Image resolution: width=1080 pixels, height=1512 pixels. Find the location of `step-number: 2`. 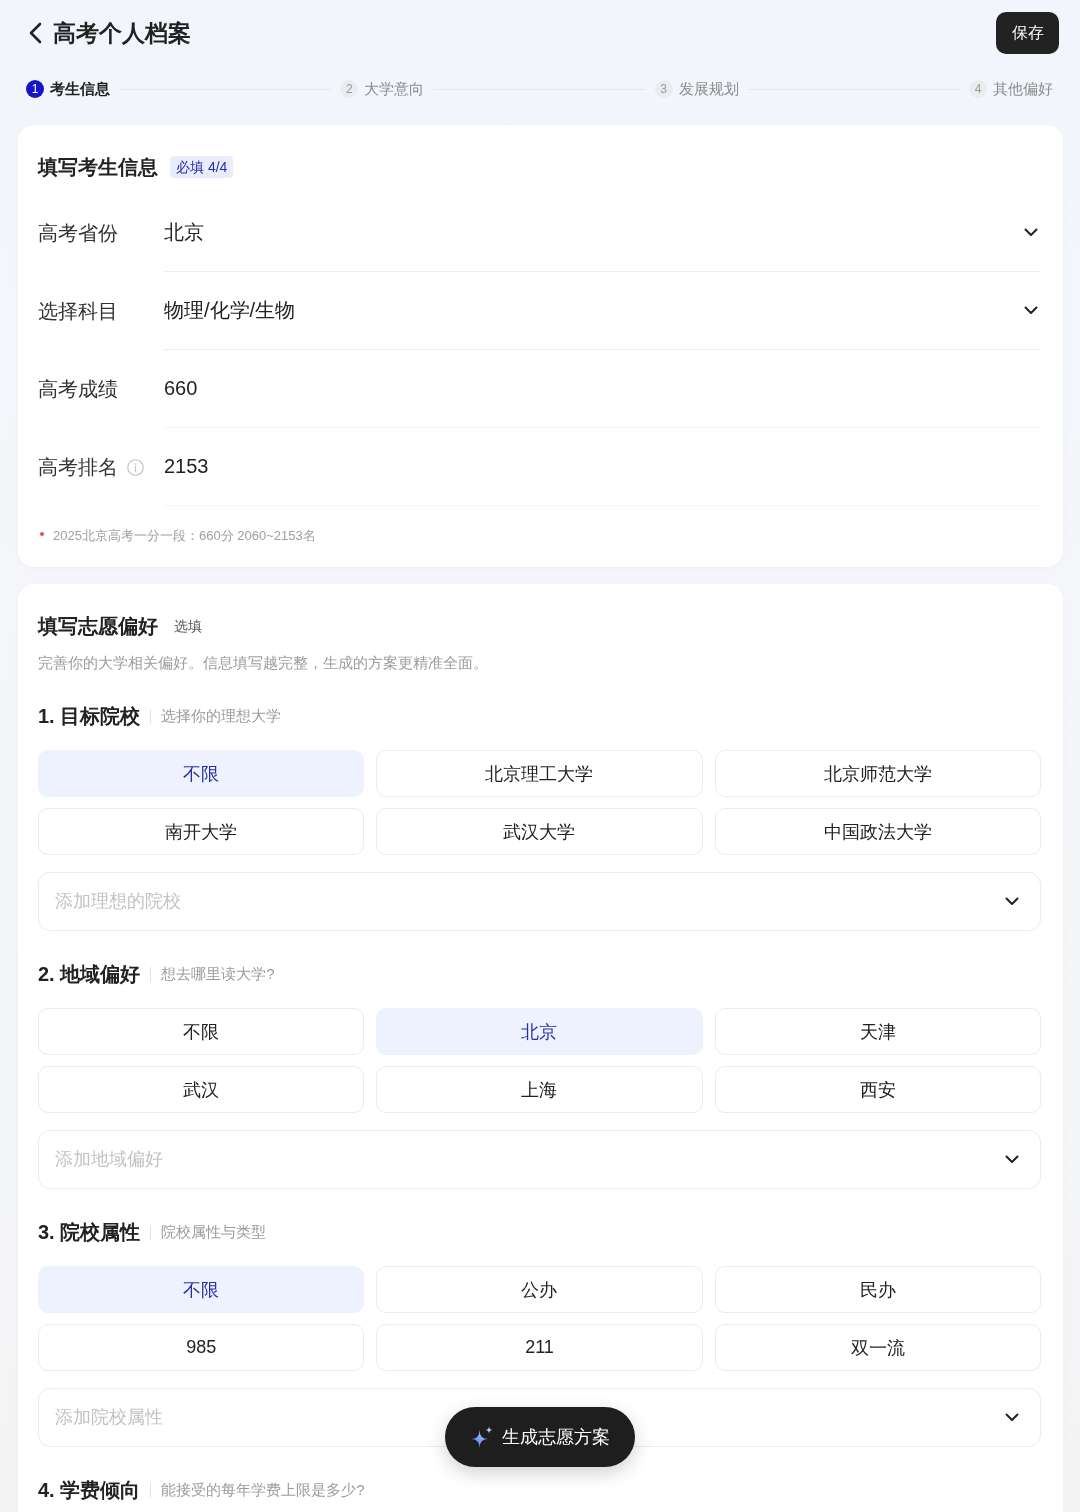

step-number: 2 is located at coordinates (349, 89).